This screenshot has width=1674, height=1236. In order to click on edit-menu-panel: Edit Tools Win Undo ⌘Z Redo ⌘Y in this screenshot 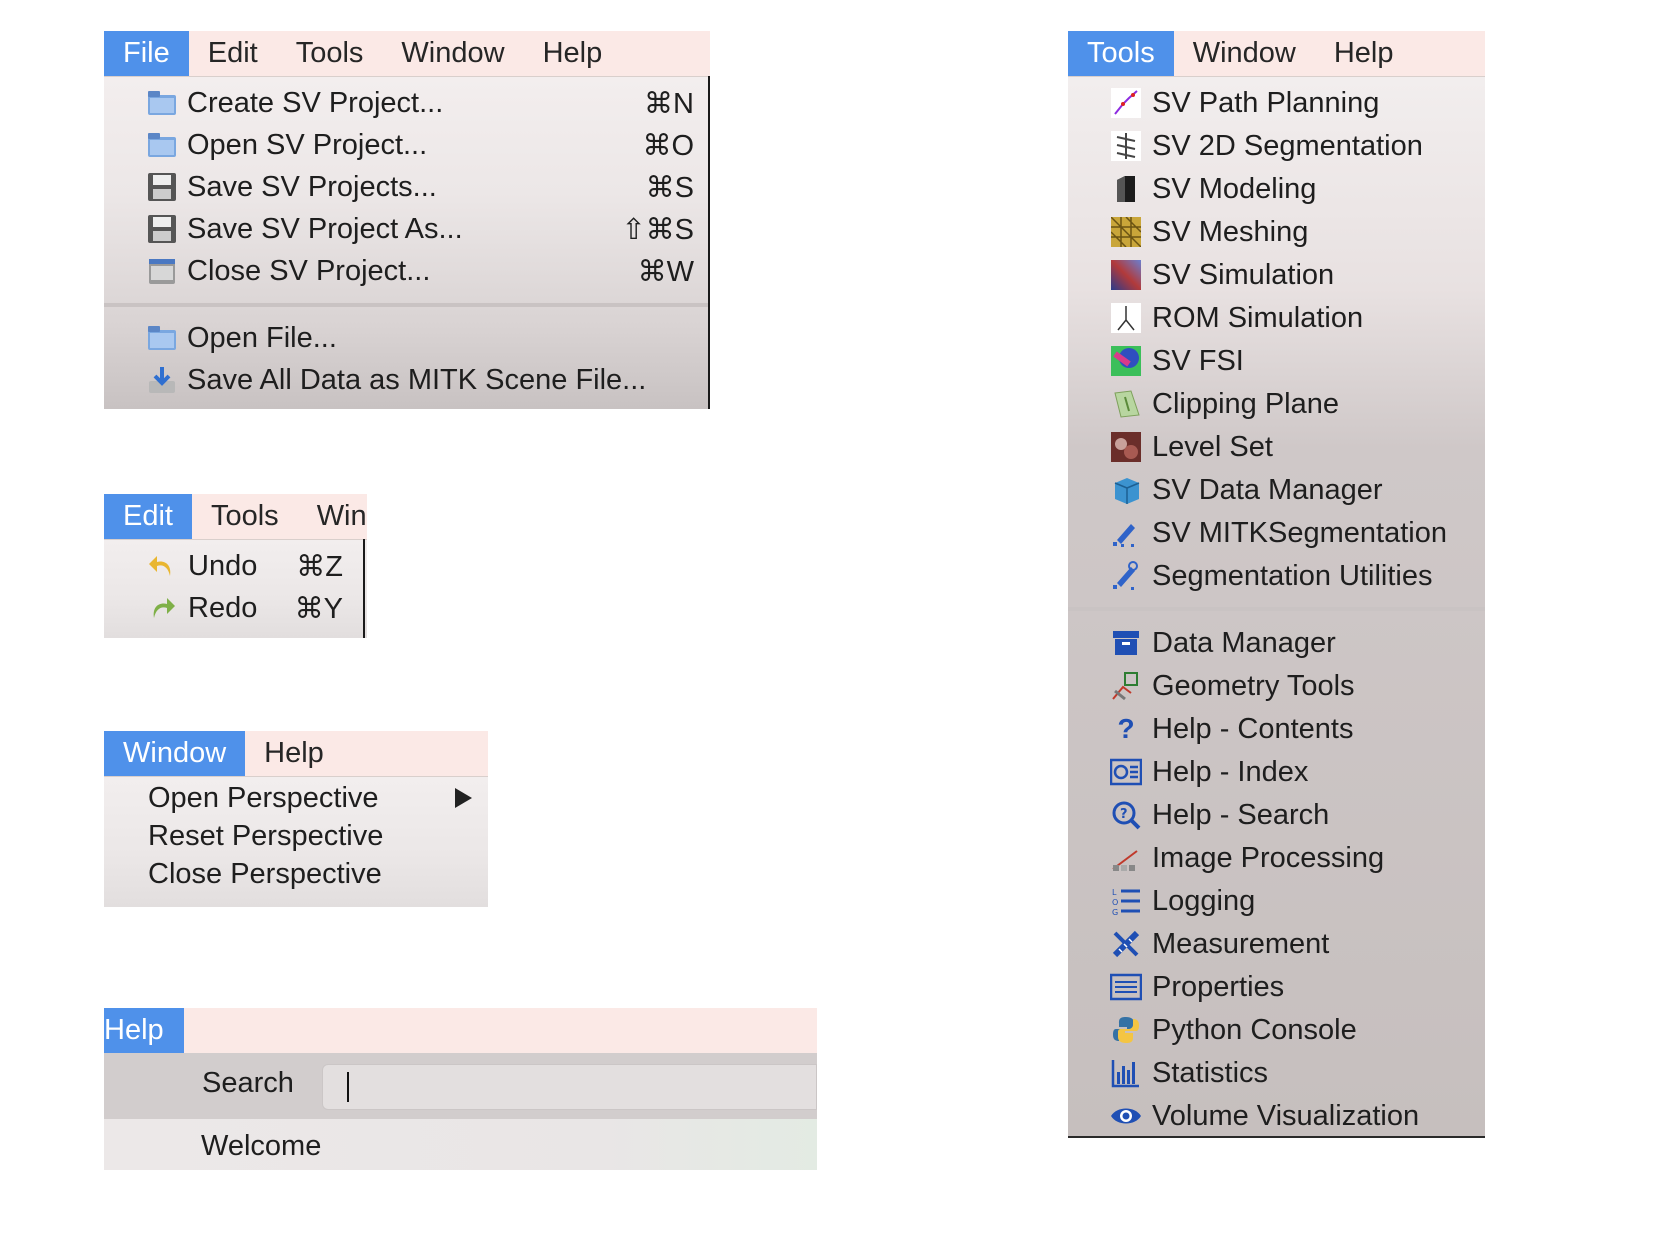, I will do `click(235, 566)`.